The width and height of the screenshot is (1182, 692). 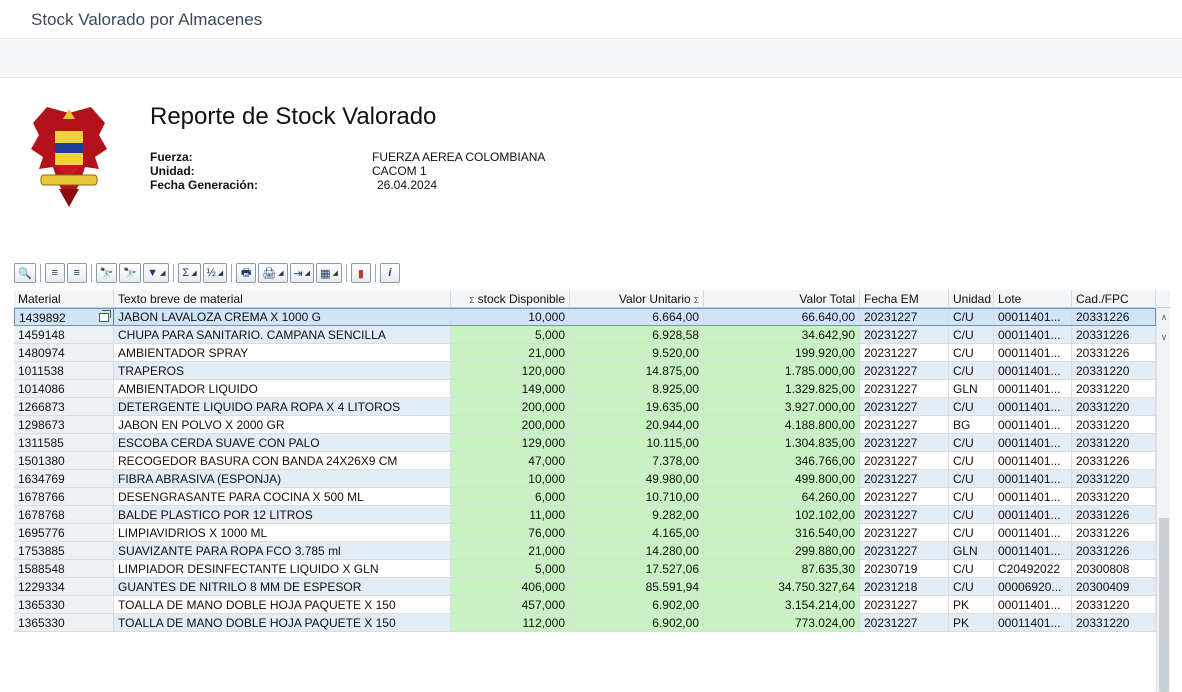 I want to click on sort-descending-button: ≡, so click(x=76, y=273).